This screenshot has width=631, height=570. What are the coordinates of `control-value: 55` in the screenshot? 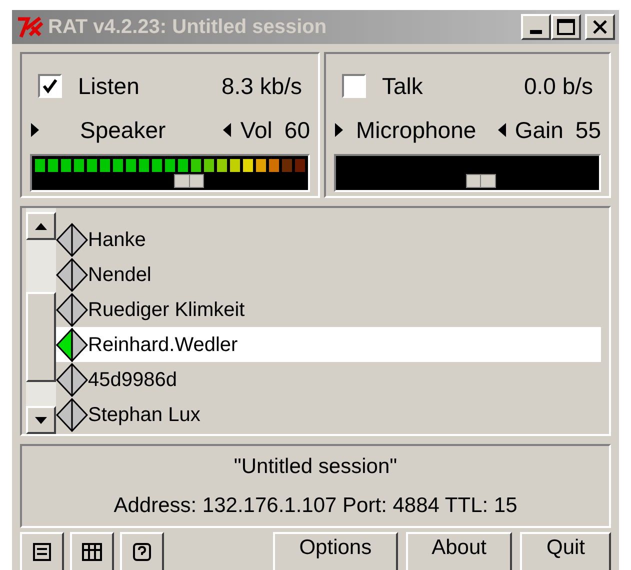 It's located at (588, 130).